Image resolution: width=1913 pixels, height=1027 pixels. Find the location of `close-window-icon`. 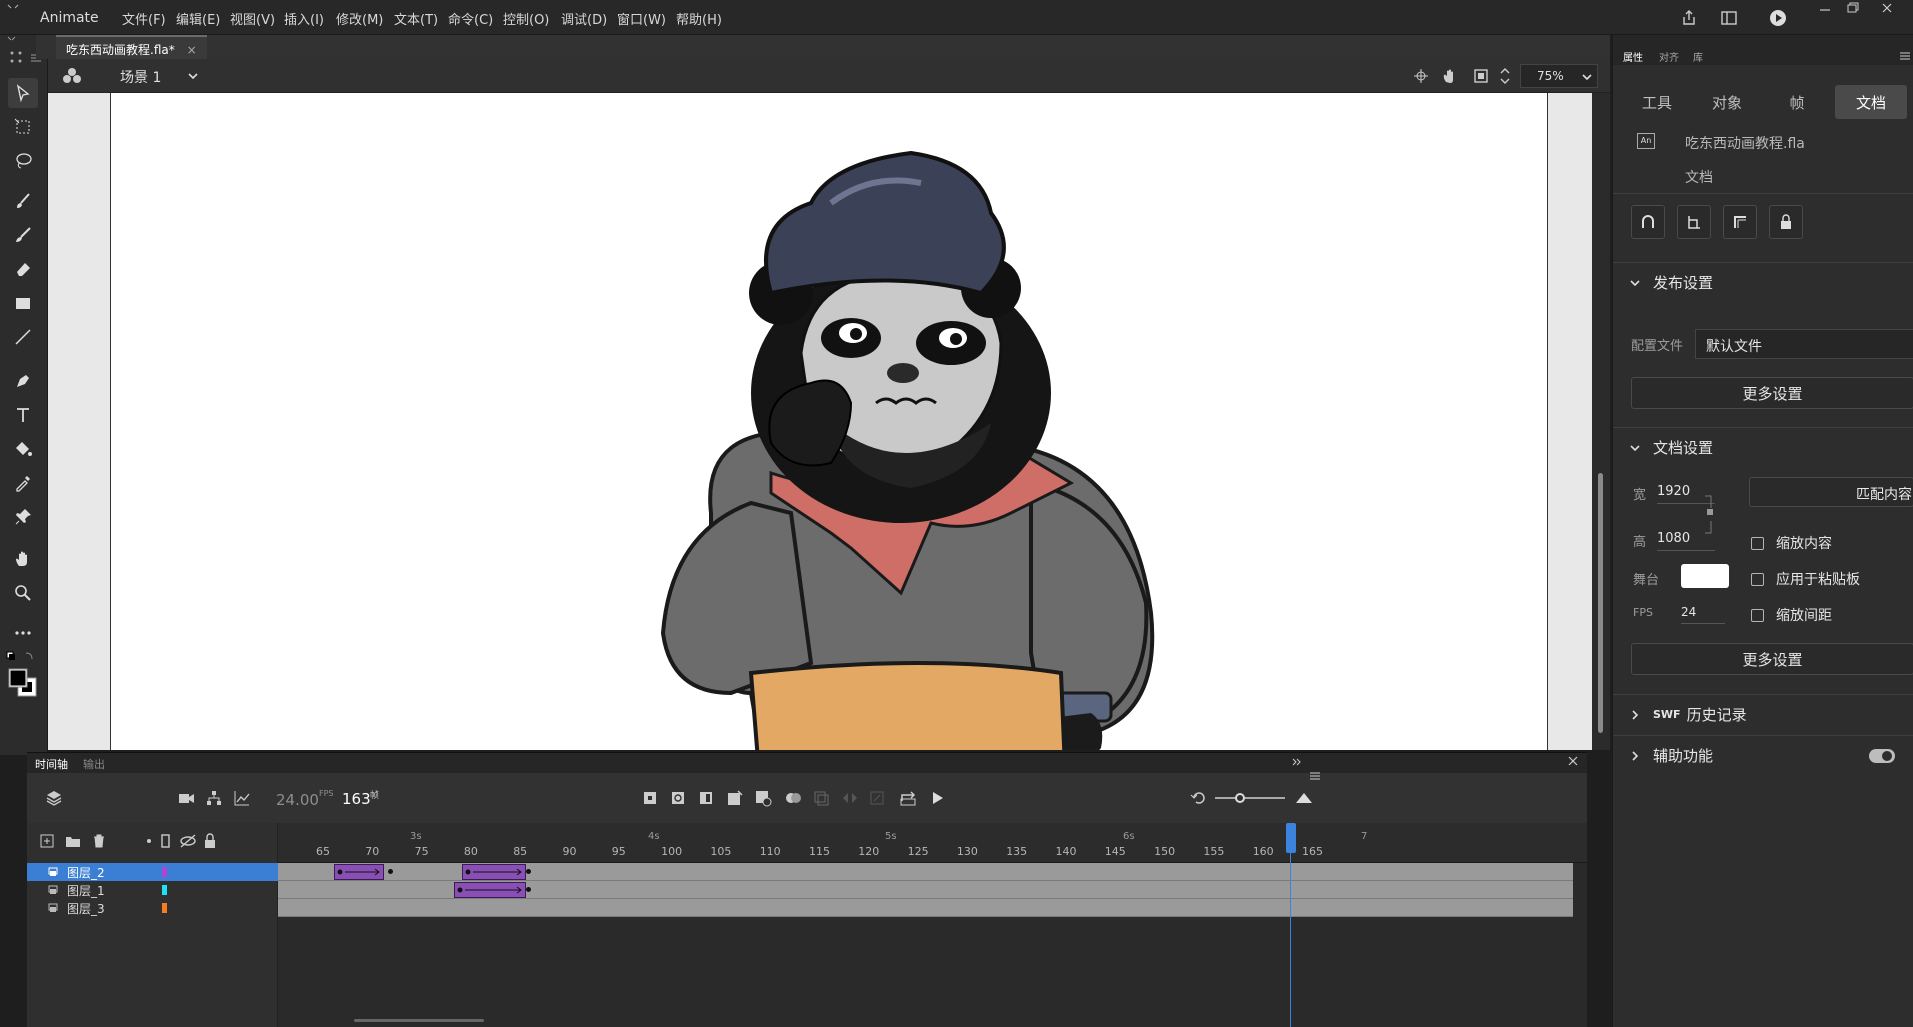

close-window-icon is located at coordinates (1887, 8).